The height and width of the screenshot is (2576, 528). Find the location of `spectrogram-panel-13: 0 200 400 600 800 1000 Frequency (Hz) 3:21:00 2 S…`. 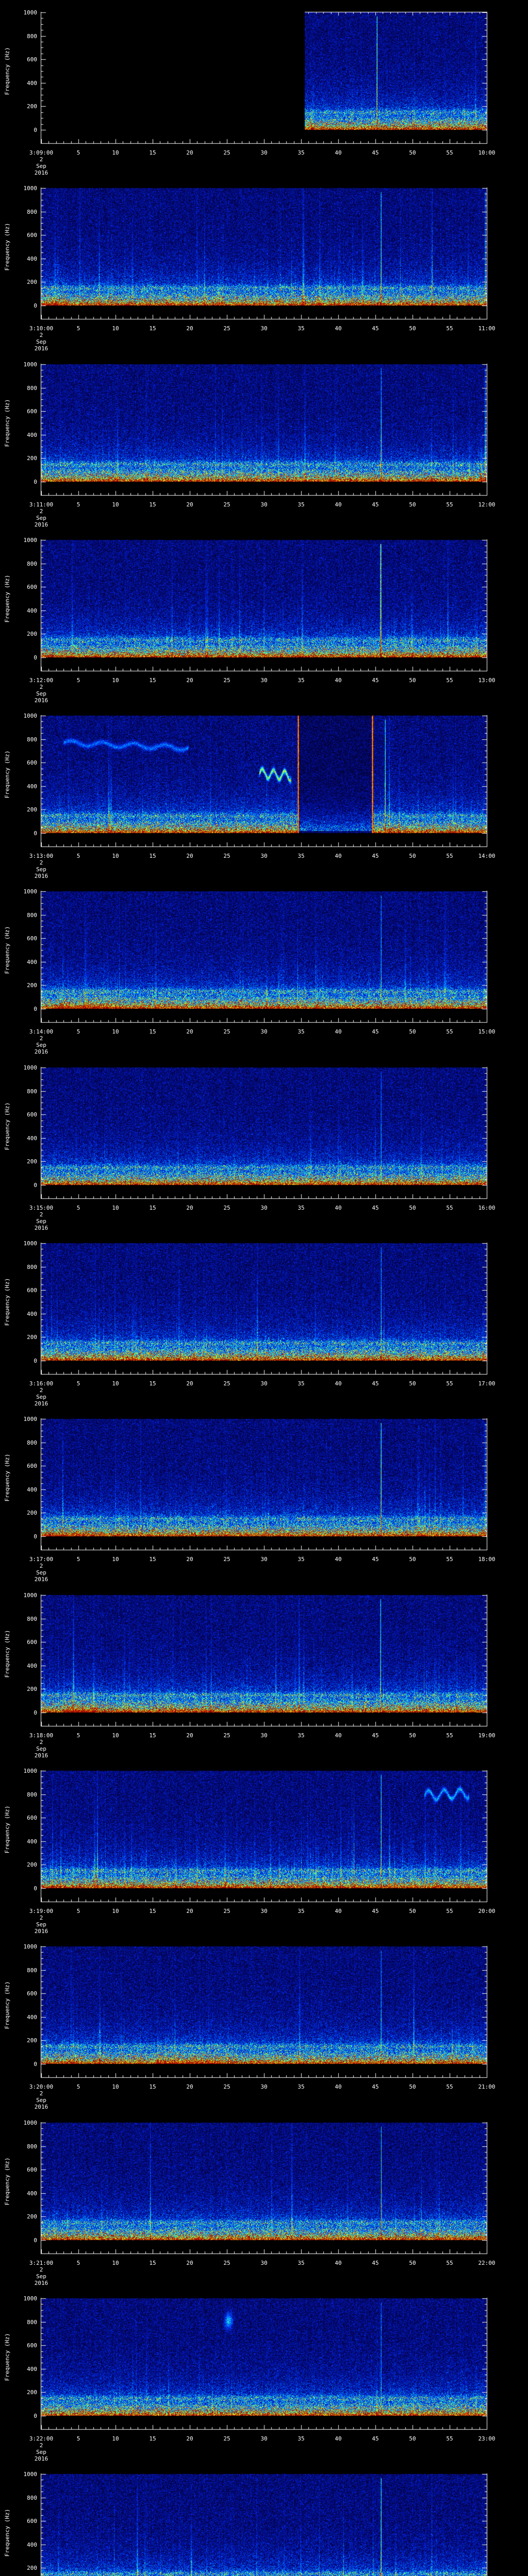

spectrogram-panel-13: 0 200 400 600 800 1000 Frequency (Hz) 3:21:00 2 S… is located at coordinates (264, 2198).